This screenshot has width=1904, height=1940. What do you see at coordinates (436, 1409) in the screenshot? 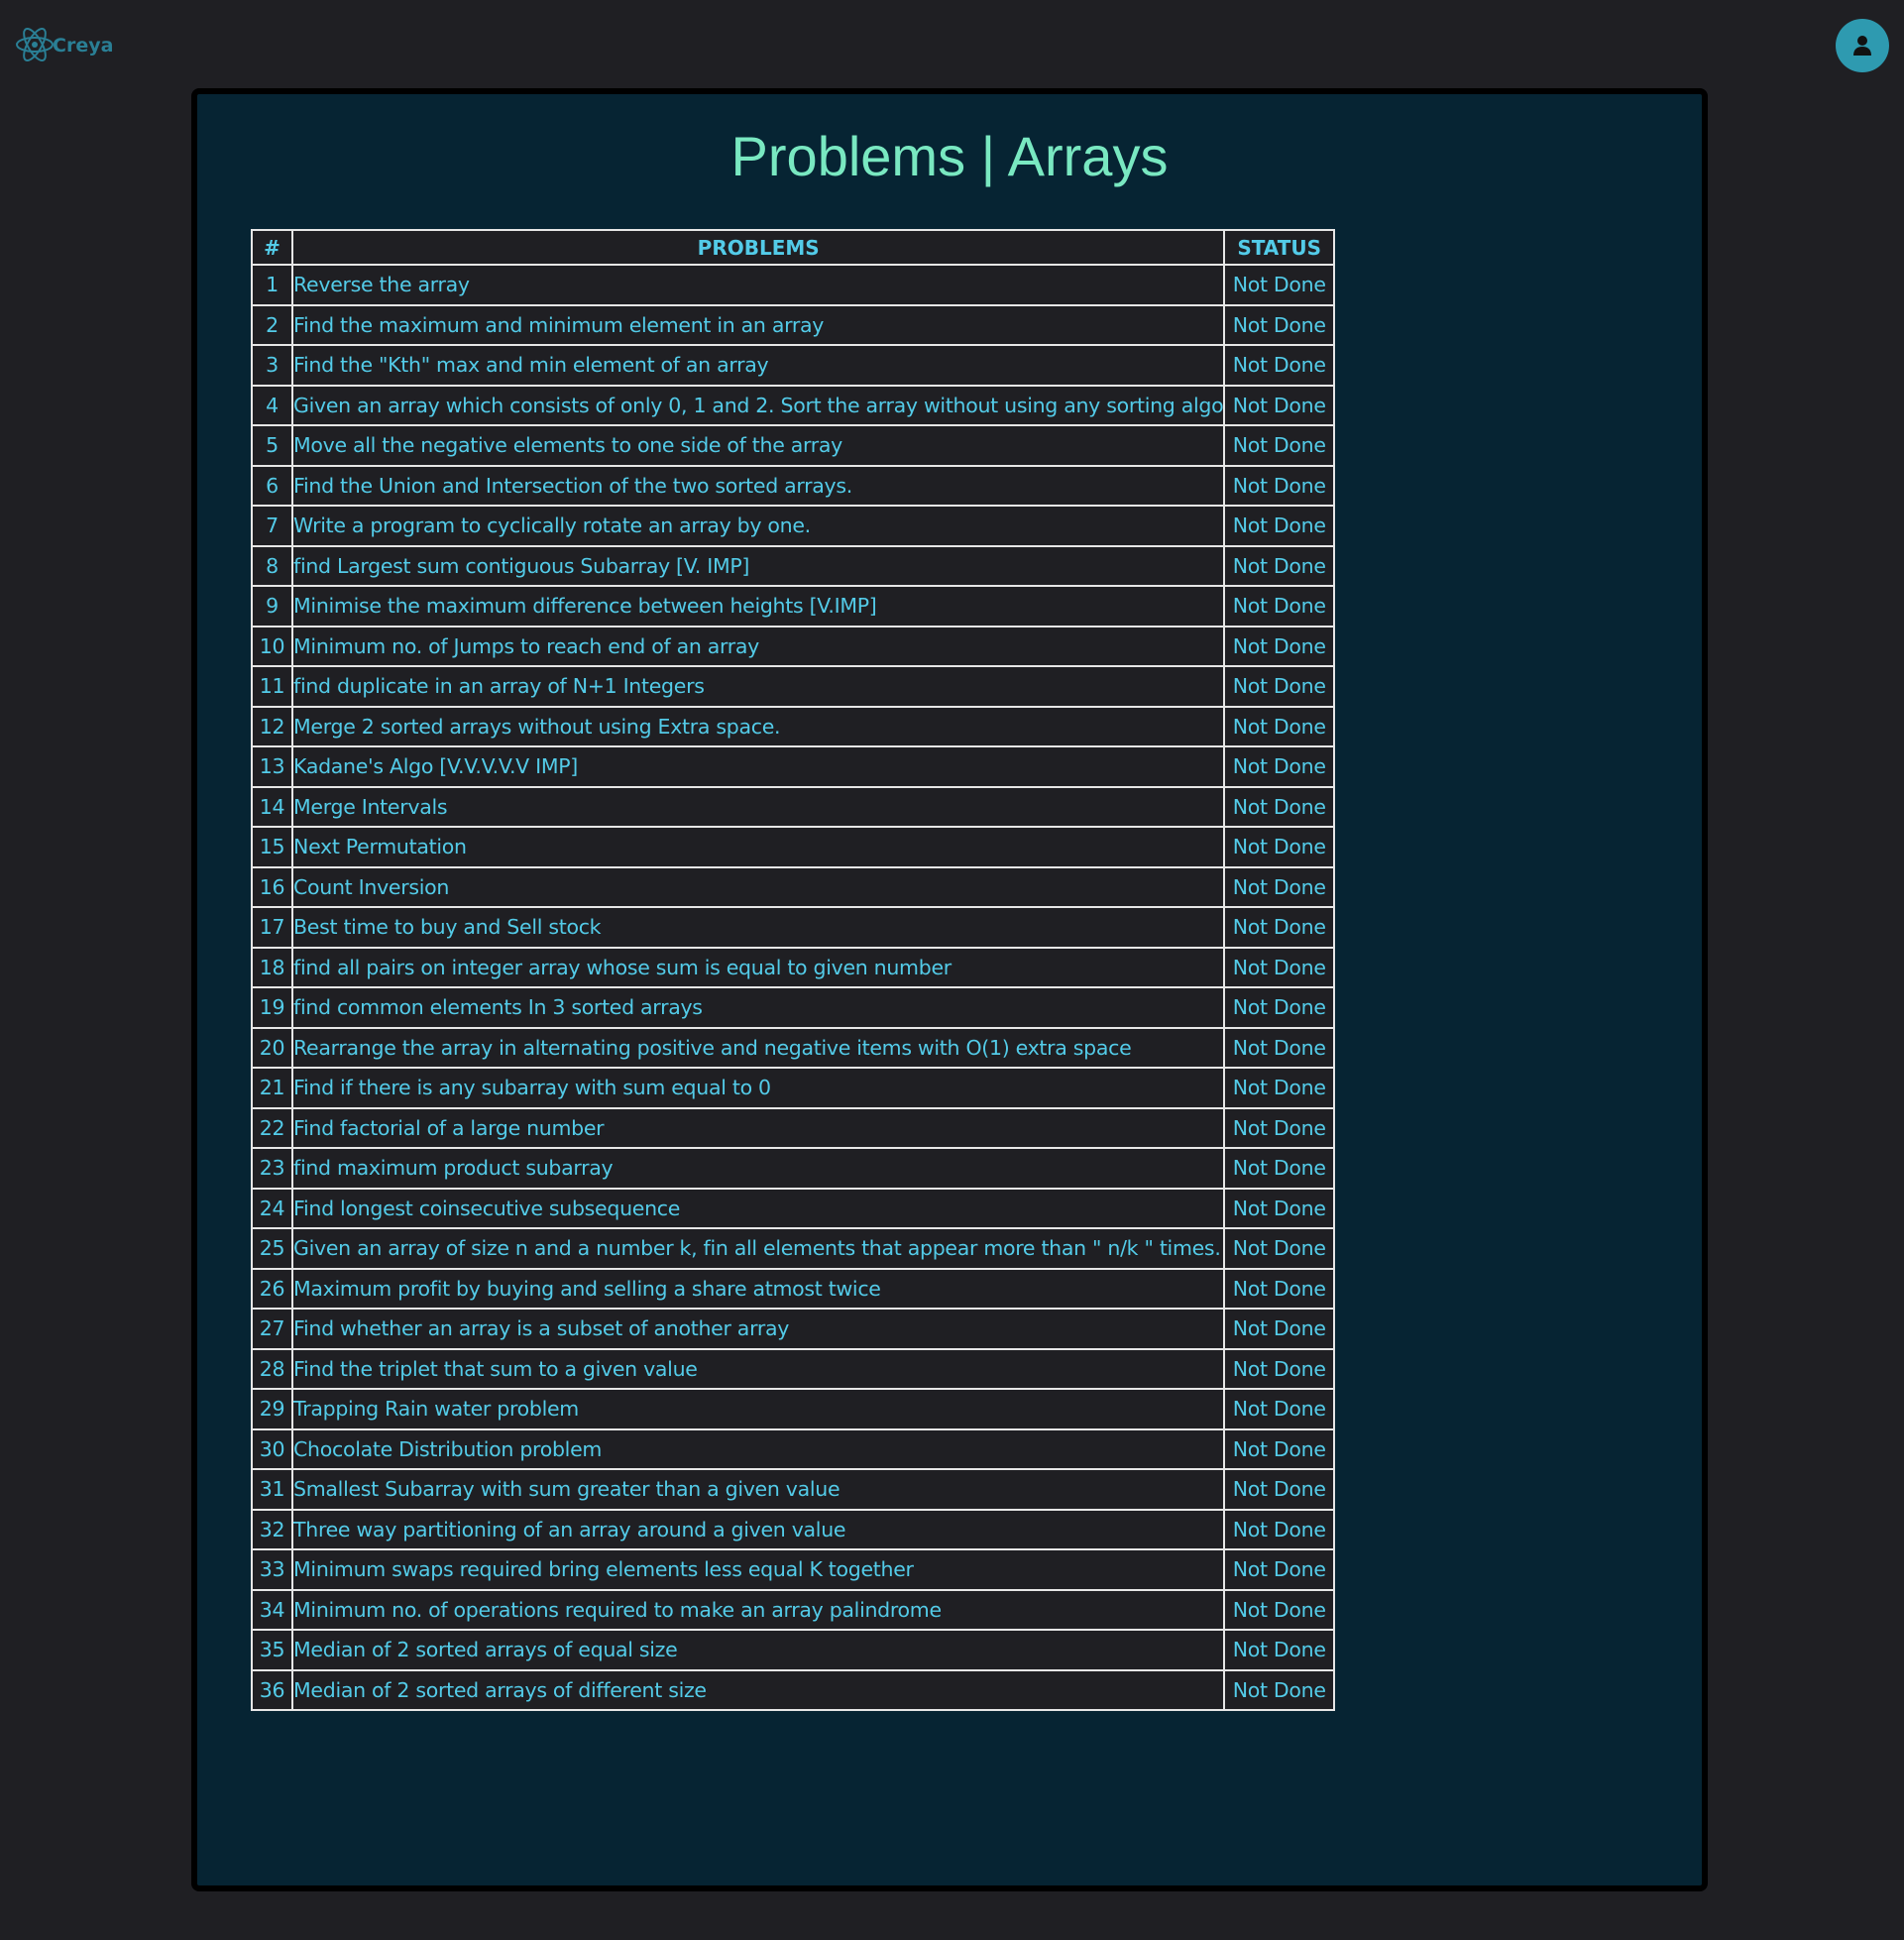
I see `problem-link: Trapping Rain water problem` at bounding box center [436, 1409].